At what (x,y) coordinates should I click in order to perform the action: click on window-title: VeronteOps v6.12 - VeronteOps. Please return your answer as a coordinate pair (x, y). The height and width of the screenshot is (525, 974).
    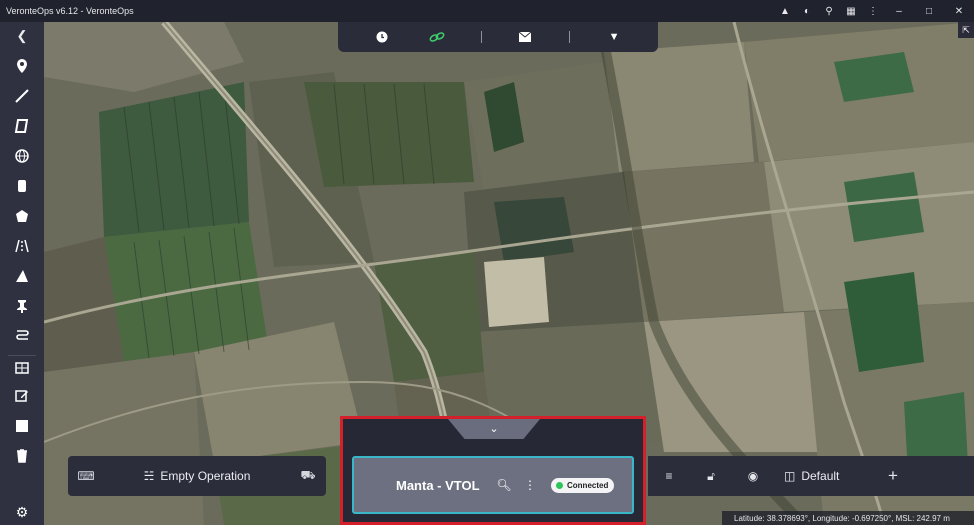
    Looking at the image, I should click on (70, 11).